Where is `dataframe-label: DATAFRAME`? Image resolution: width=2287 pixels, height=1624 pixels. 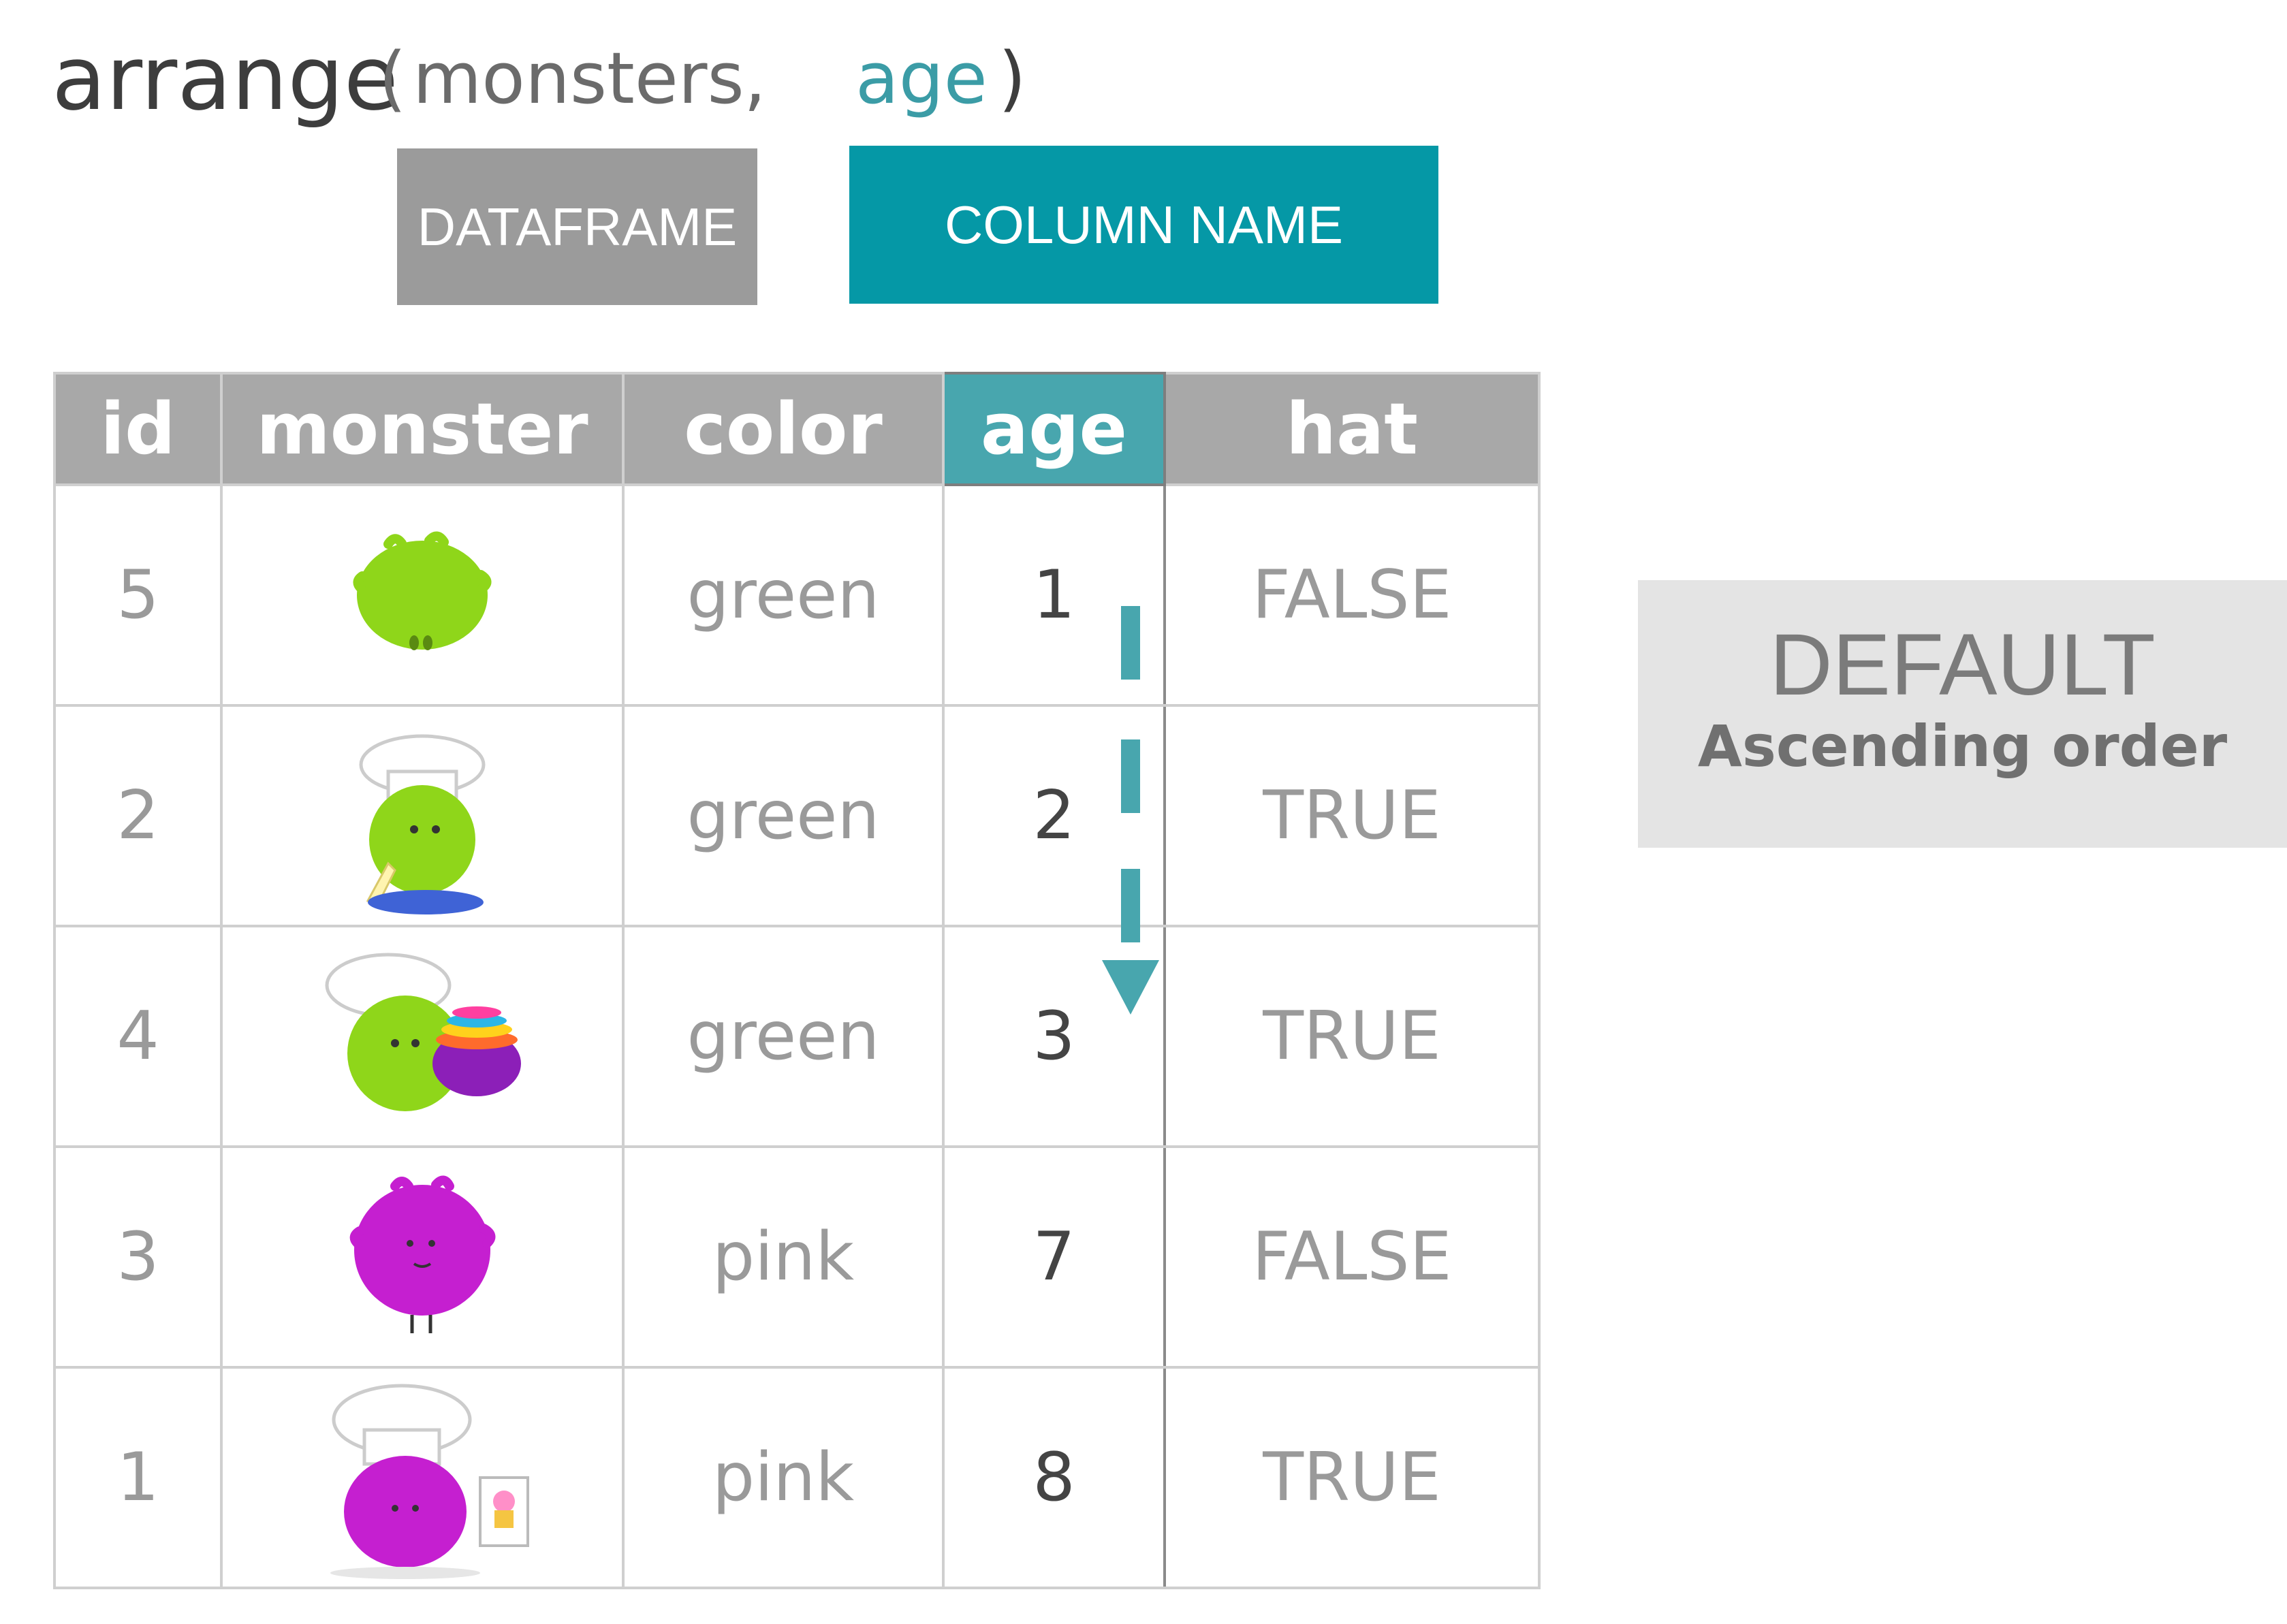
dataframe-label: DATAFRAME is located at coordinates (577, 226).